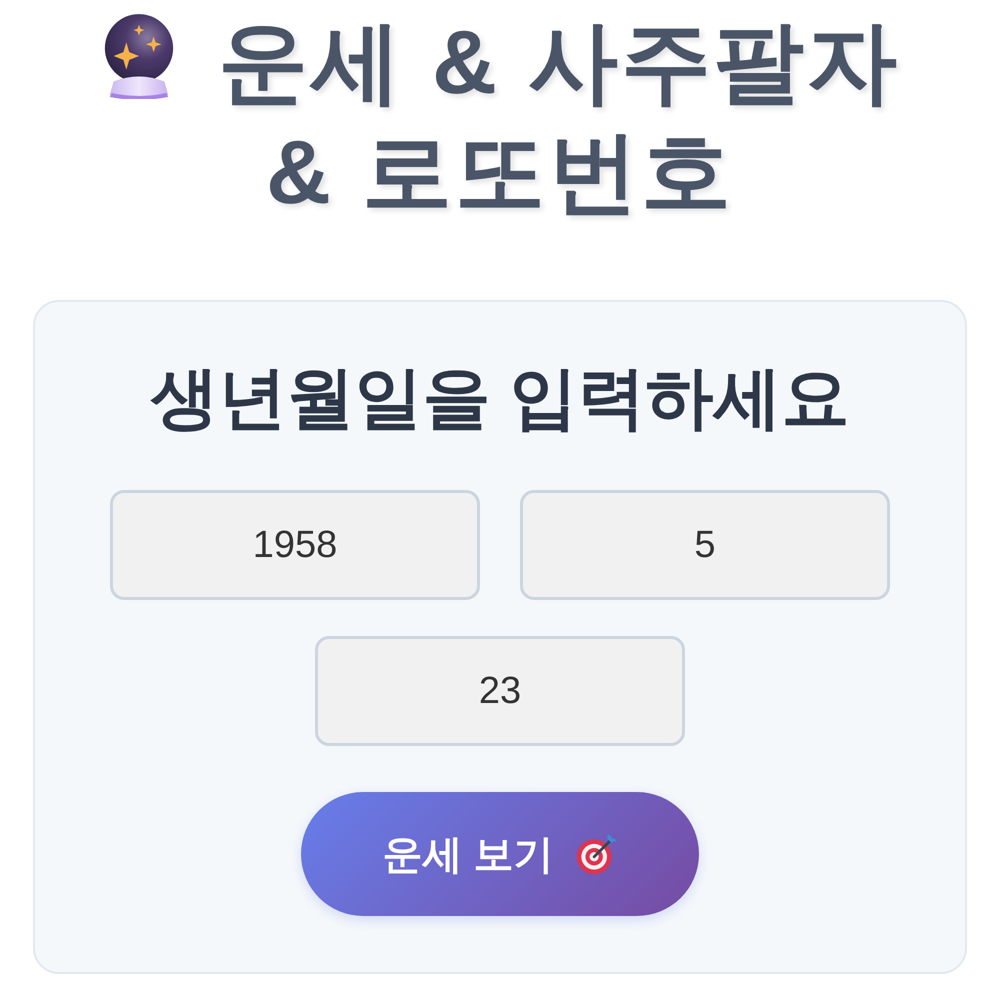 Image resolution: width=1000 pixels, height=1000 pixels. I want to click on page-title: 운세 & 사주팔자 & 로또번호, so click(559, 118).